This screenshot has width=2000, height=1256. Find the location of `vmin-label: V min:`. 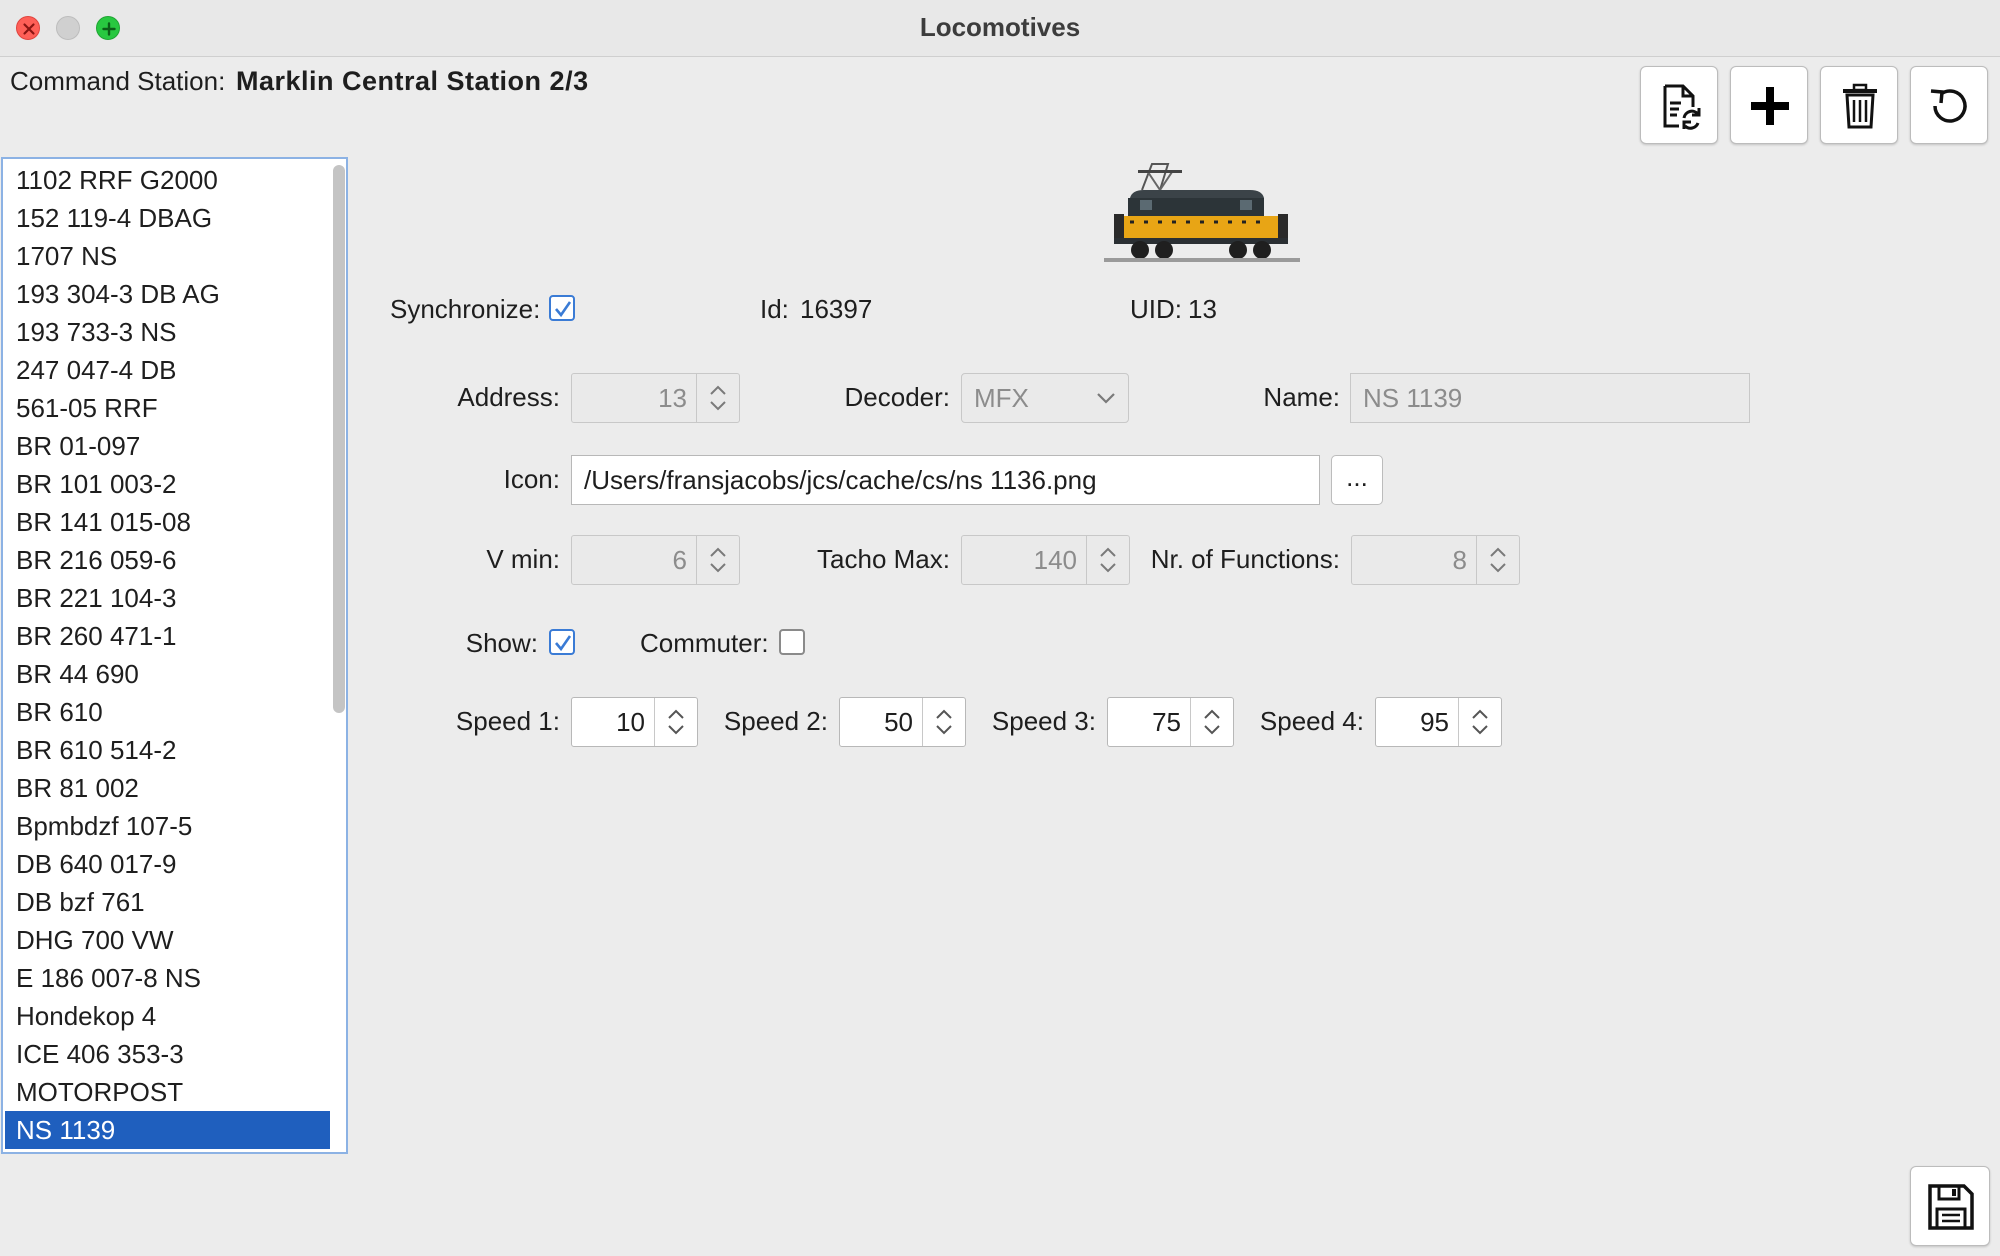

vmin-label: V min: is located at coordinates (523, 559).